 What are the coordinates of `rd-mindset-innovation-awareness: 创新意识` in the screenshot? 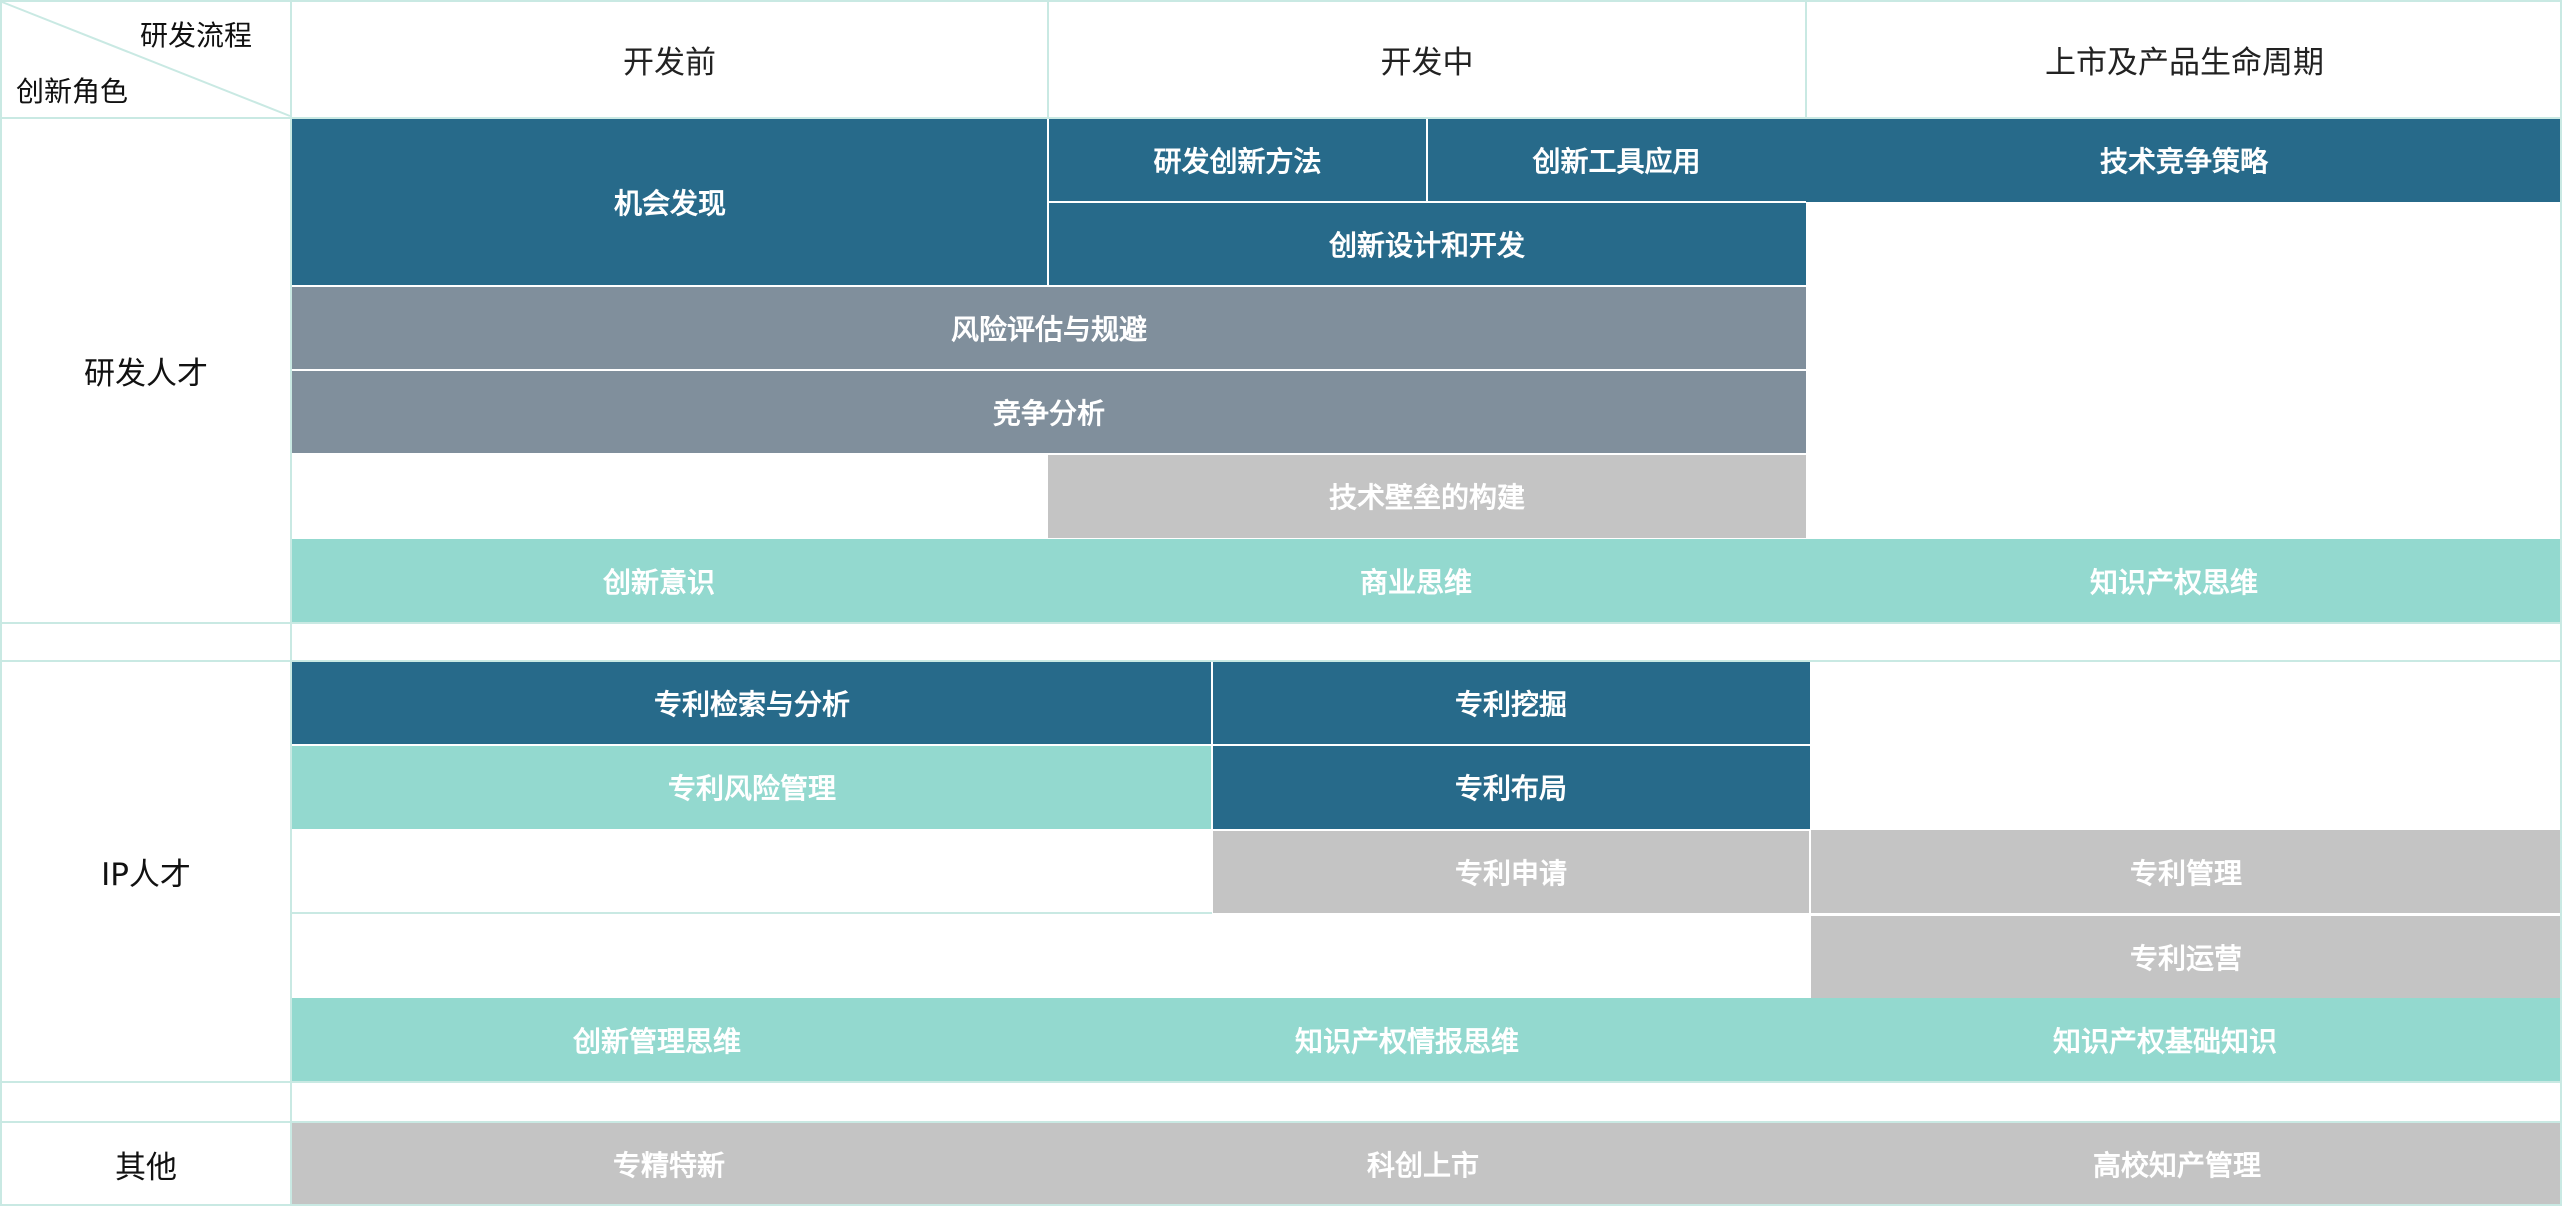 It's located at (658, 582).